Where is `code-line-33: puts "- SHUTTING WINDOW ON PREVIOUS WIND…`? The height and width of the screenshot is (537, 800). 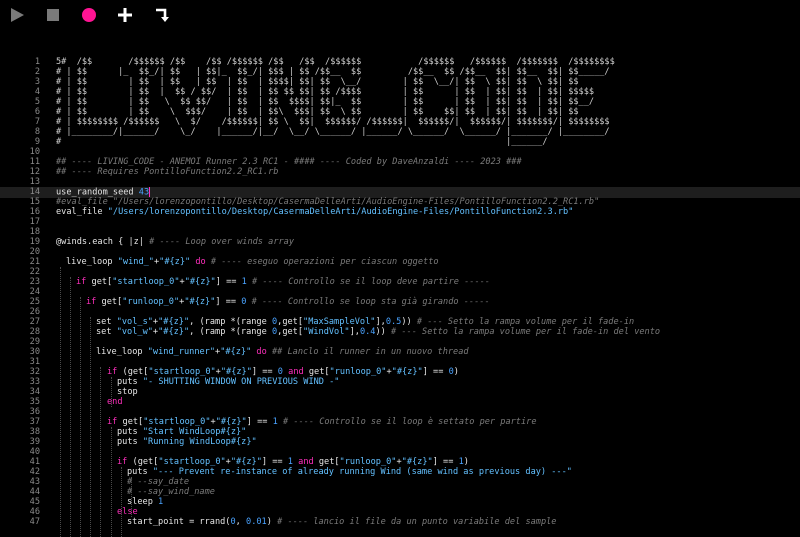 code-line-33: puts "- SHUTTING WINDOW ON PREVIOUS WIND… is located at coordinates (228, 382).